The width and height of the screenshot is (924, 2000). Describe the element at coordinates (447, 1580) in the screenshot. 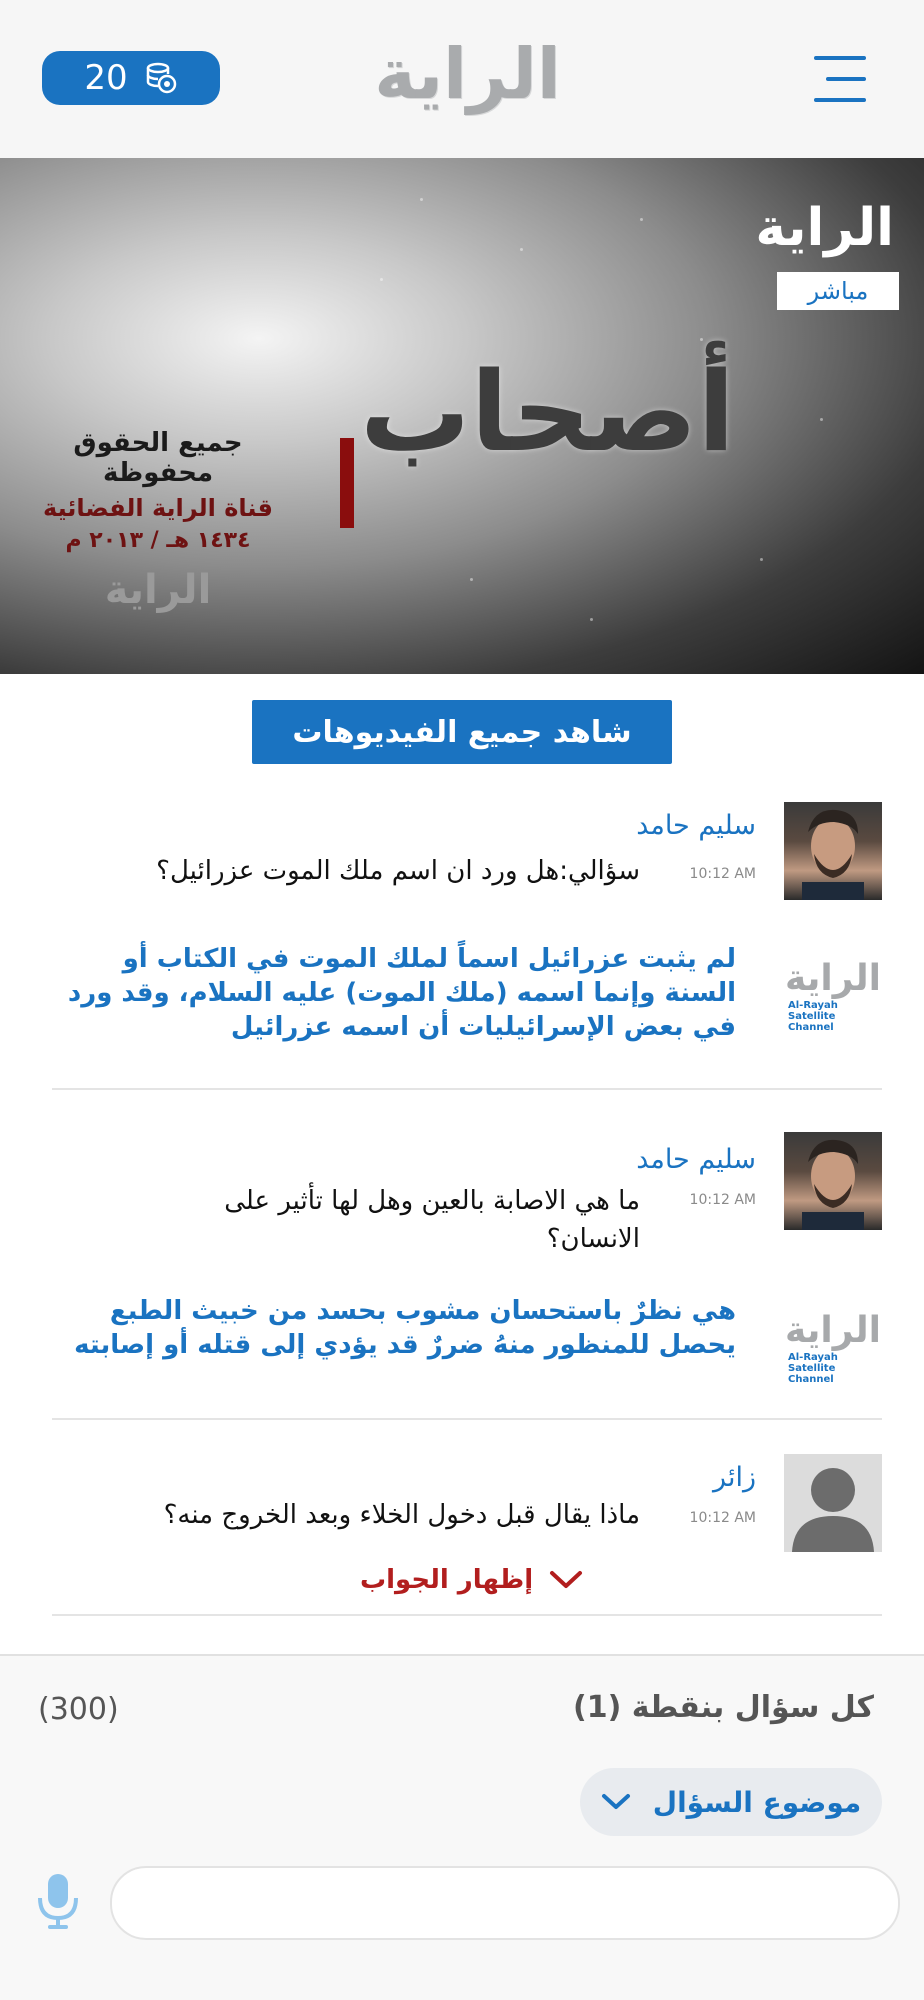

I see `show-answer-label: إظهار الجواب` at that location.